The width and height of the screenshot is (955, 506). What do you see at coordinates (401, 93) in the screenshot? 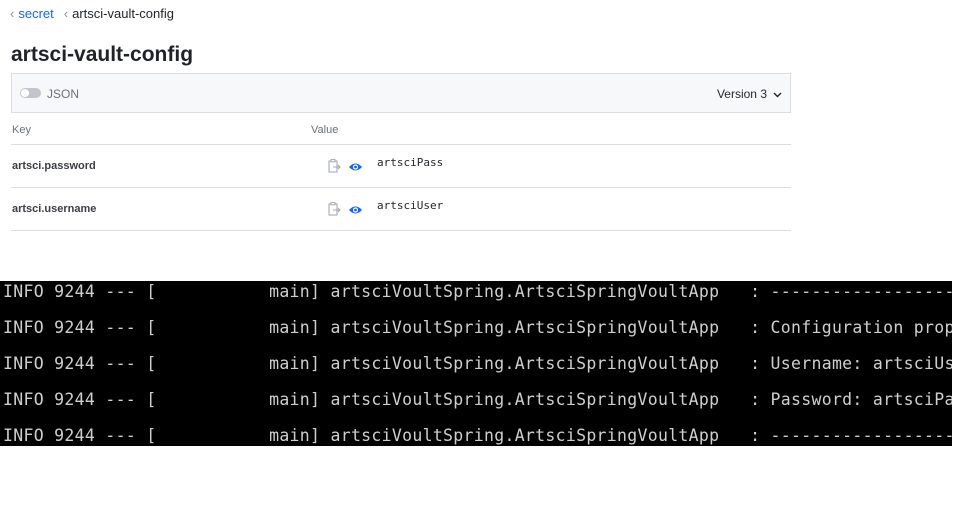
I see `secret-toolbar: JSON Version 3` at bounding box center [401, 93].